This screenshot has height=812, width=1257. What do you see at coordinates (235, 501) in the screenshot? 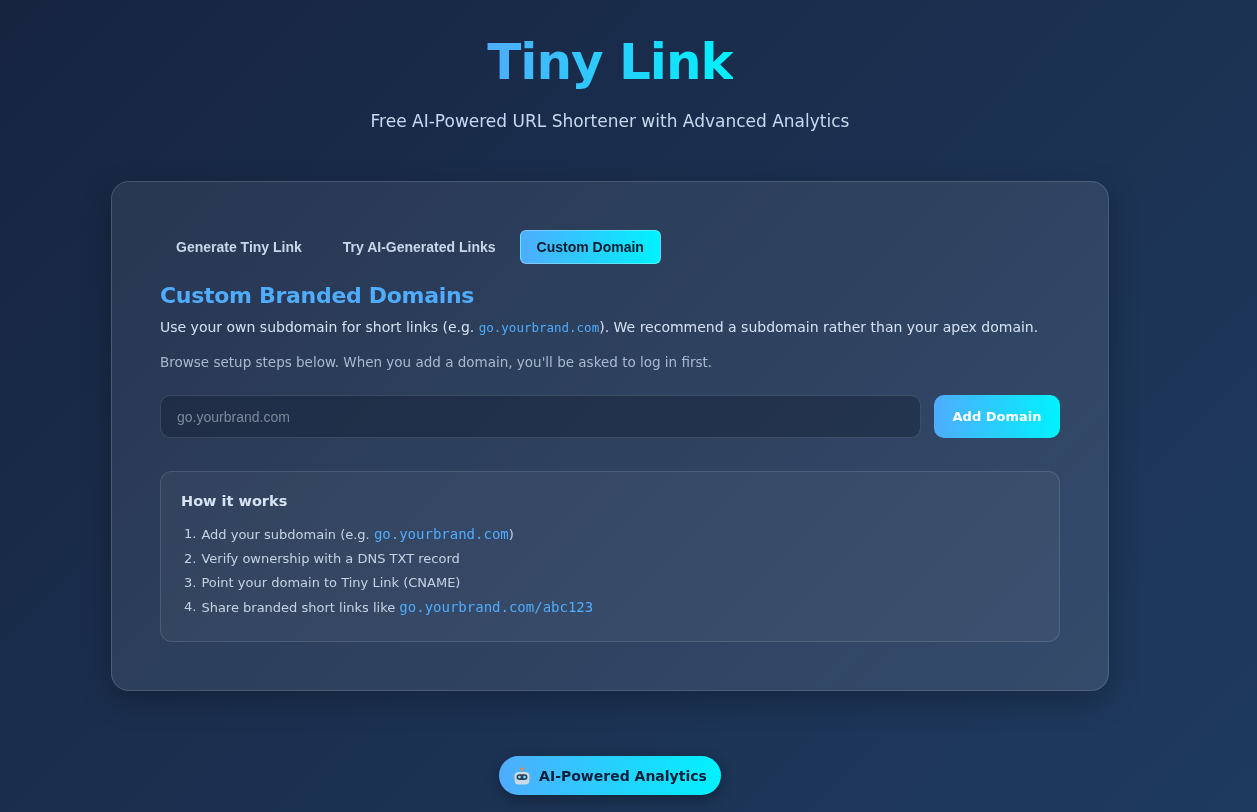
I see `info-title: How it works` at bounding box center [235, 501].